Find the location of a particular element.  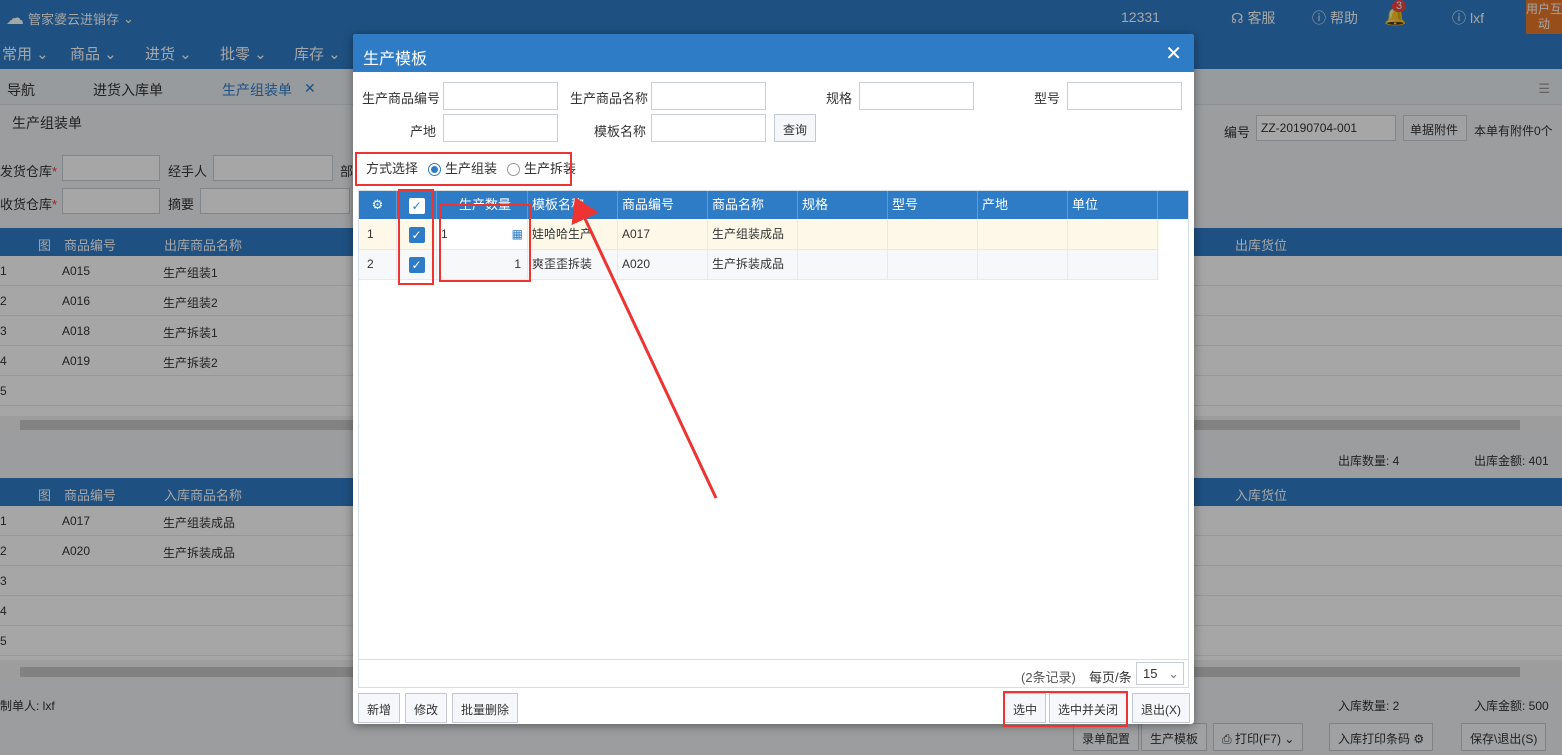

code-label: 生产商品编号 is located at coordinates (401, 98).